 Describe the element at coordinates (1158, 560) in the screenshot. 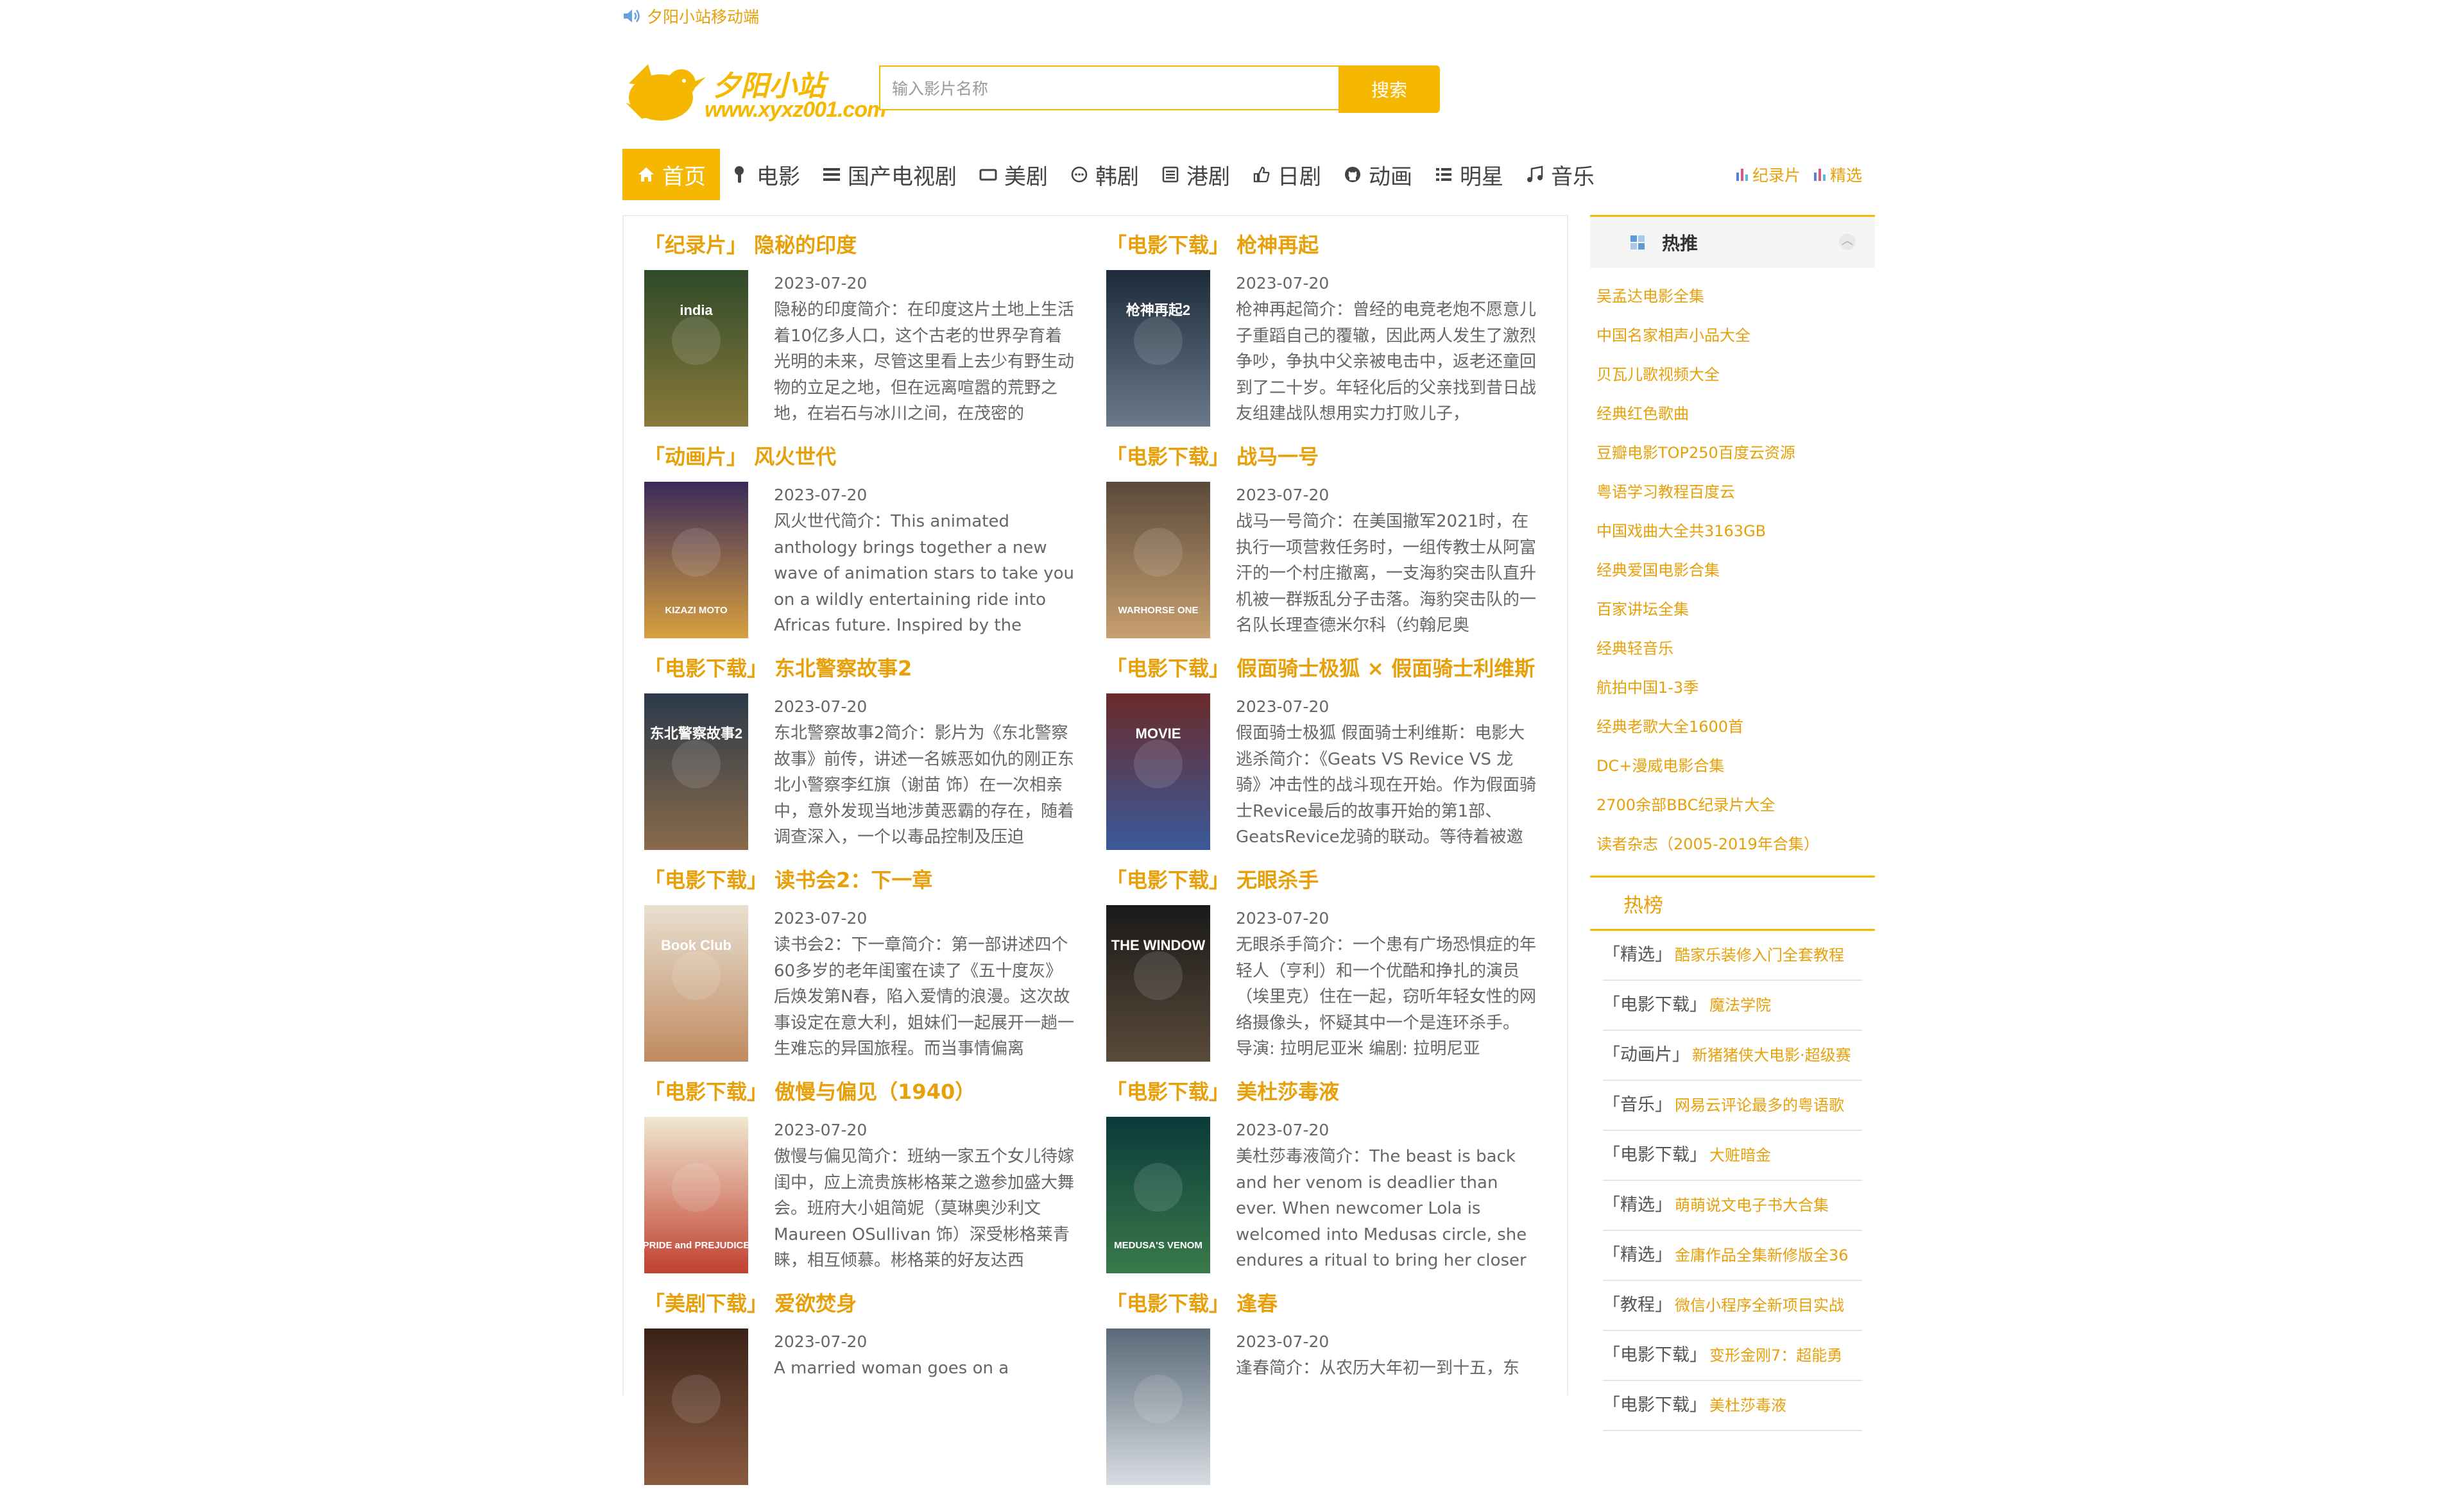

I see `post-thumbnail: WARHORSE ONE` at that location.